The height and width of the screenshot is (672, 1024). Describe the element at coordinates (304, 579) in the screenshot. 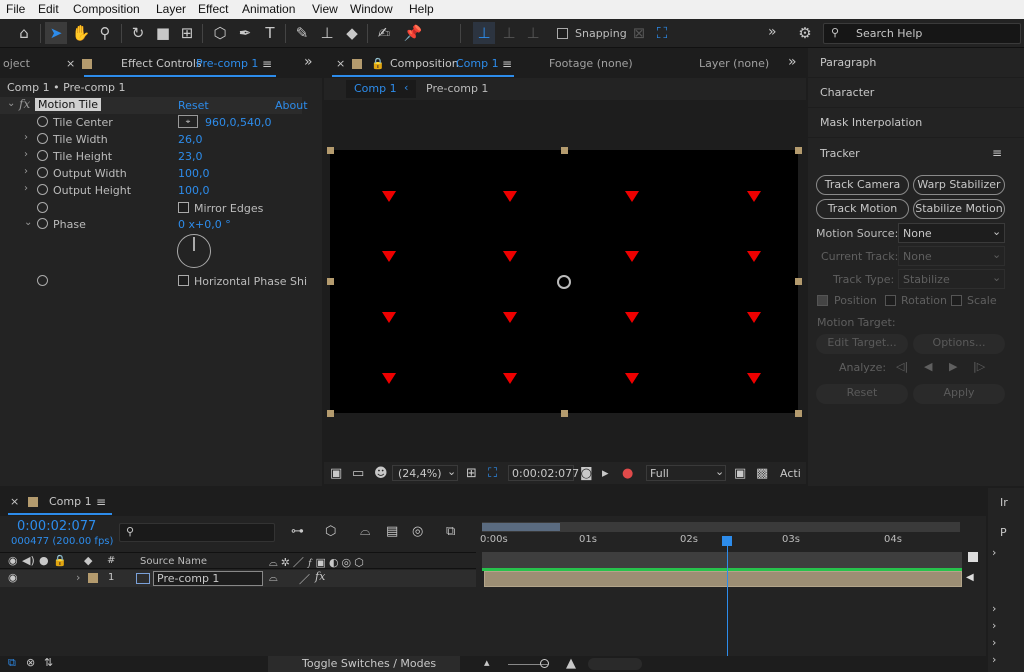

I see `quality-switch-icon: ／` at that location.